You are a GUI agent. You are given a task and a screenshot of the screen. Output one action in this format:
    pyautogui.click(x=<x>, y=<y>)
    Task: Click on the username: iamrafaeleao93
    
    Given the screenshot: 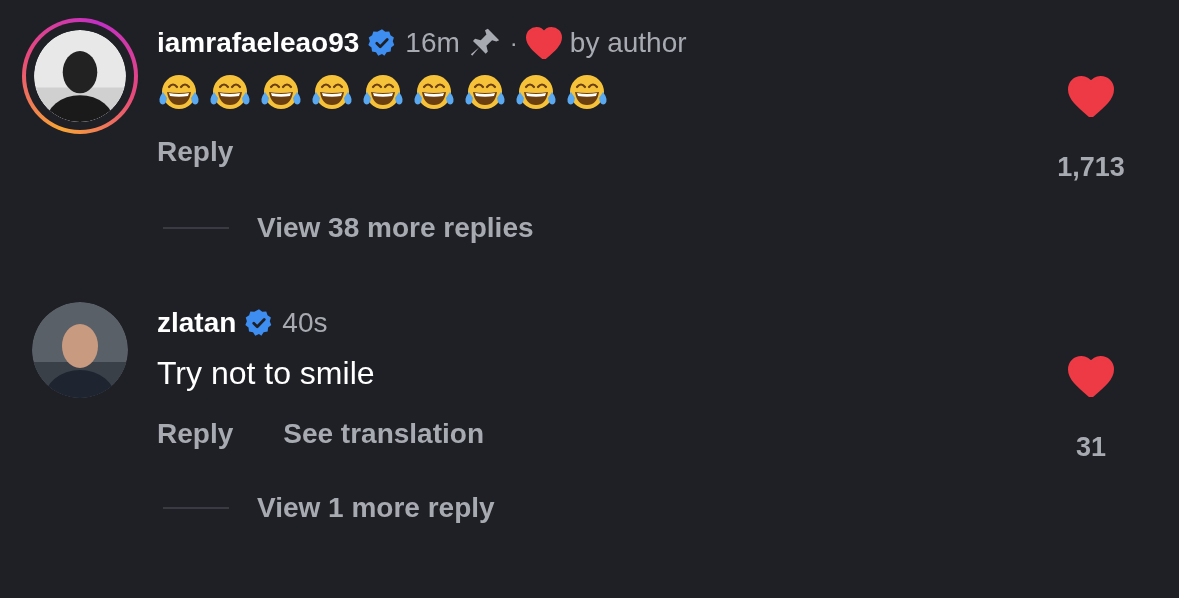 What is the action you would take?
    pyautogui.click(x=258, y=43)
    